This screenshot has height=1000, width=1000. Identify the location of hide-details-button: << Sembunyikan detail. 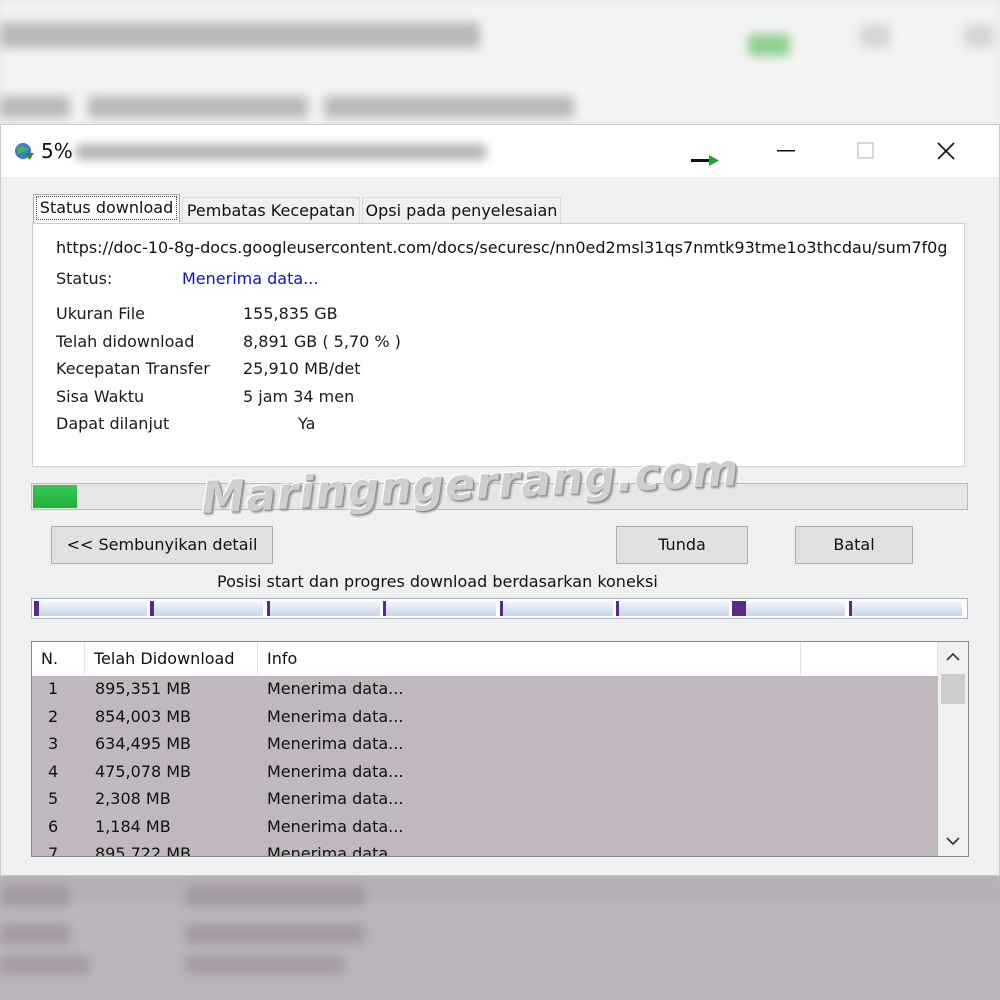
(162, 545).